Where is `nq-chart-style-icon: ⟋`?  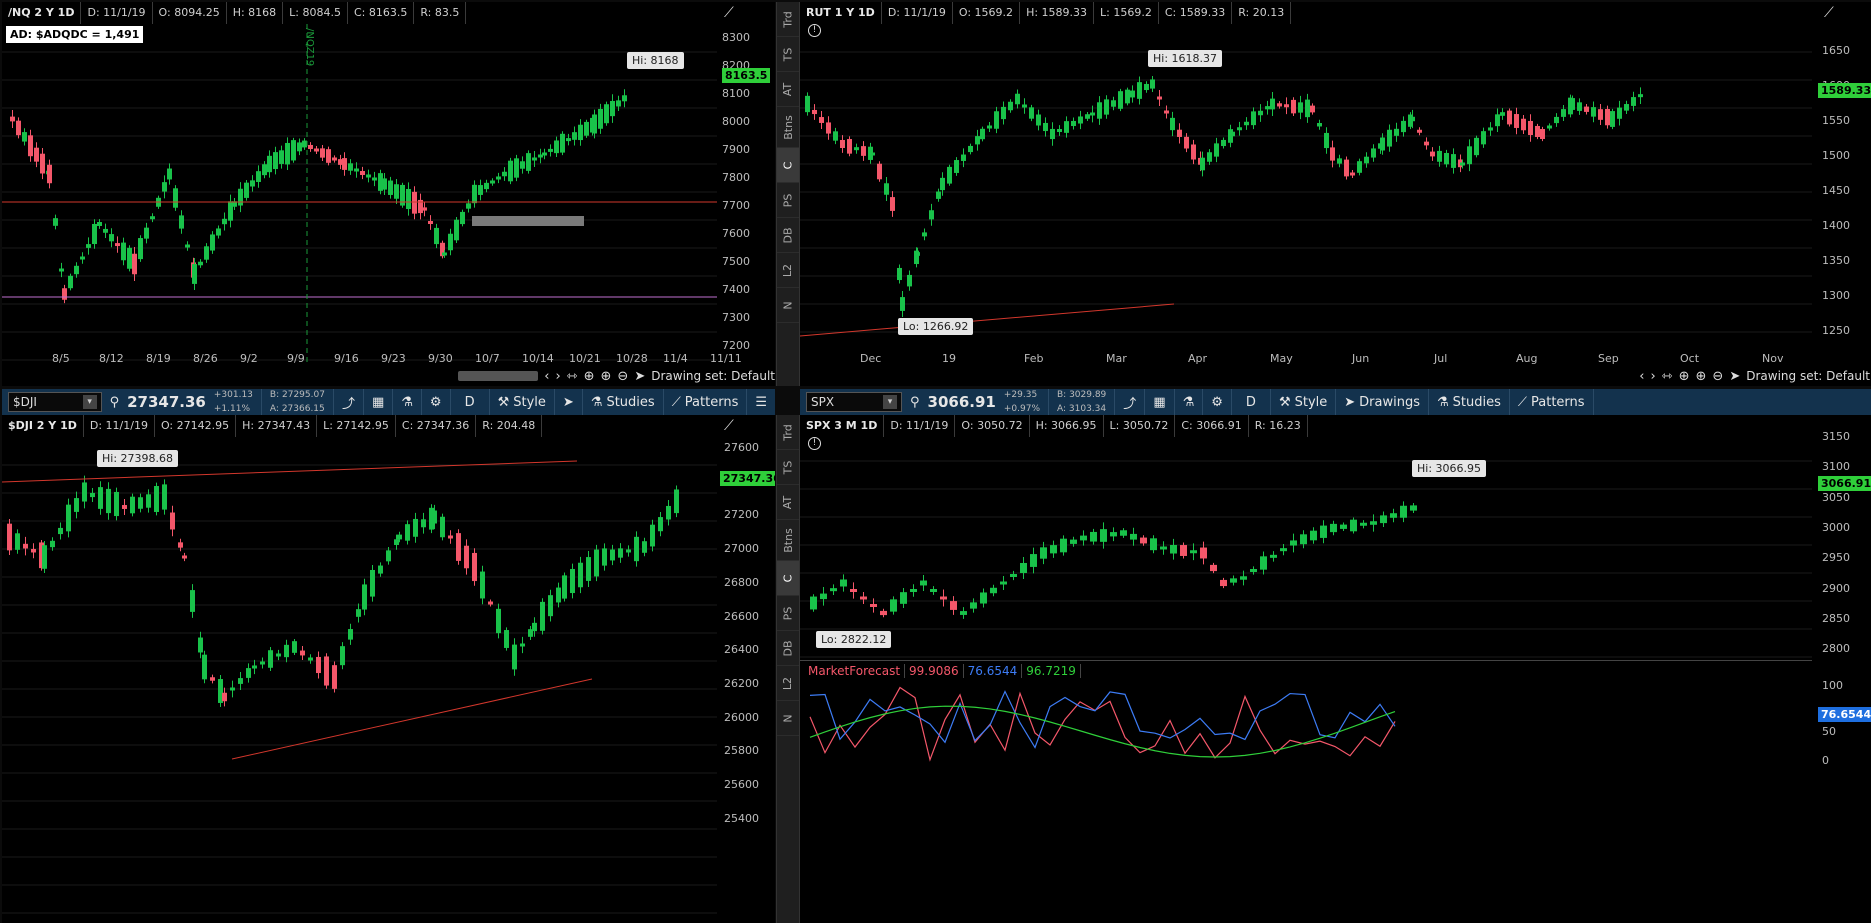
nq-chart-style-icon: ⟋ is located at coordinates (729, 13).